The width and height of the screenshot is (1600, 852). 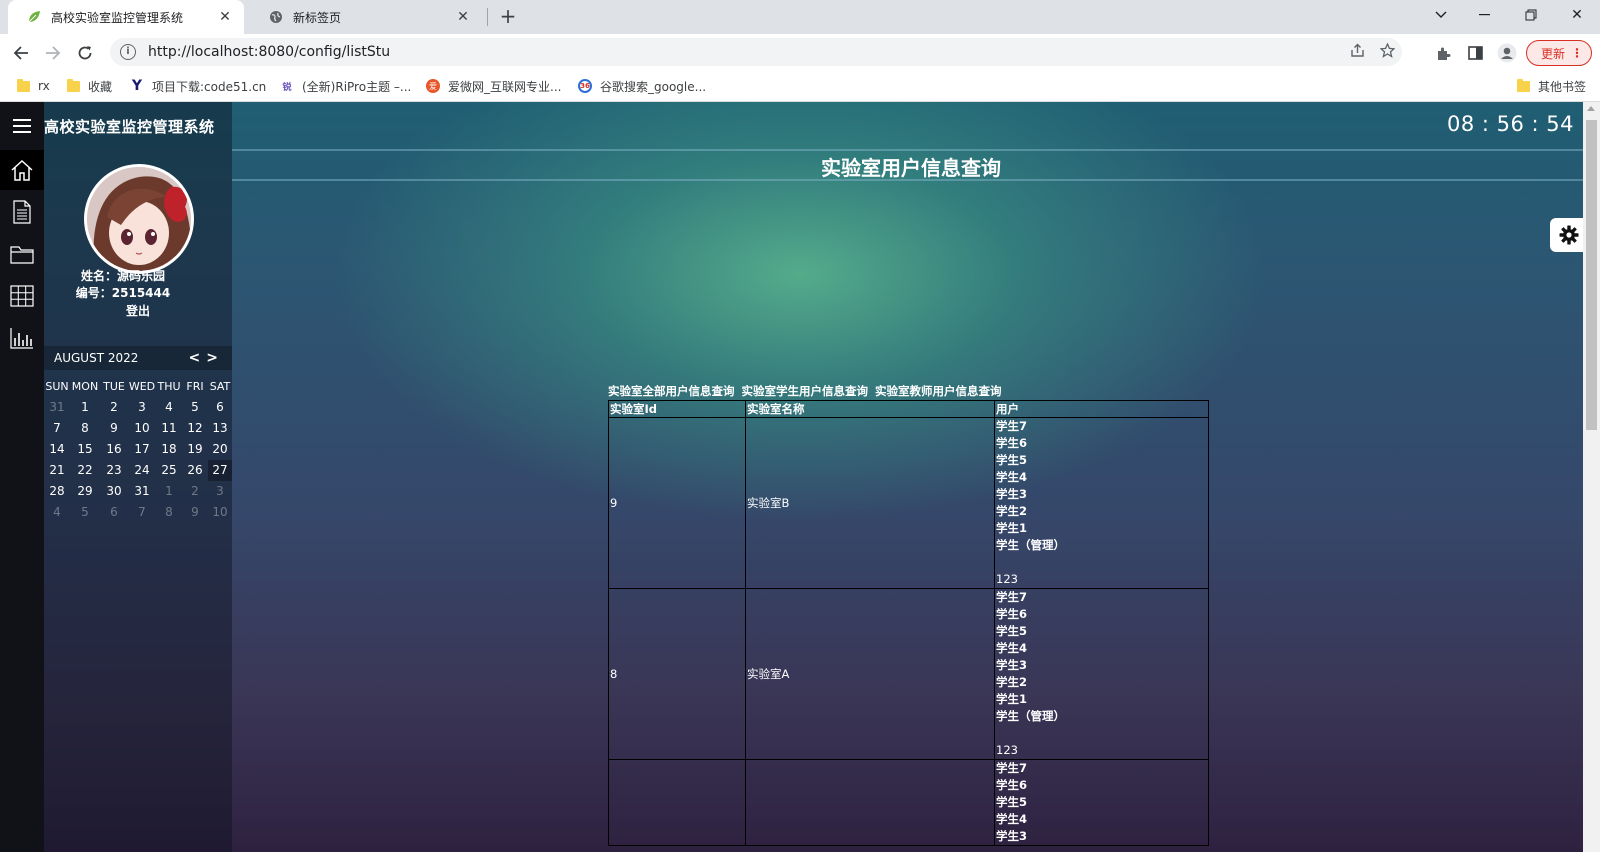 I want to click on chevron-down-icon, so click(x=1441, y=15).